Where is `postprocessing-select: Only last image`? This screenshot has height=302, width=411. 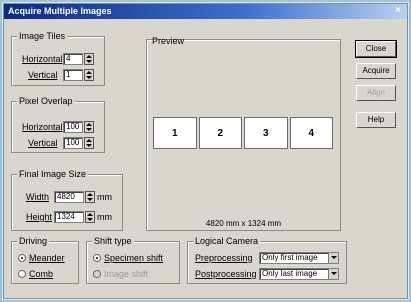 postprocessing-select: Only last image is located at coordinates (299, 274).